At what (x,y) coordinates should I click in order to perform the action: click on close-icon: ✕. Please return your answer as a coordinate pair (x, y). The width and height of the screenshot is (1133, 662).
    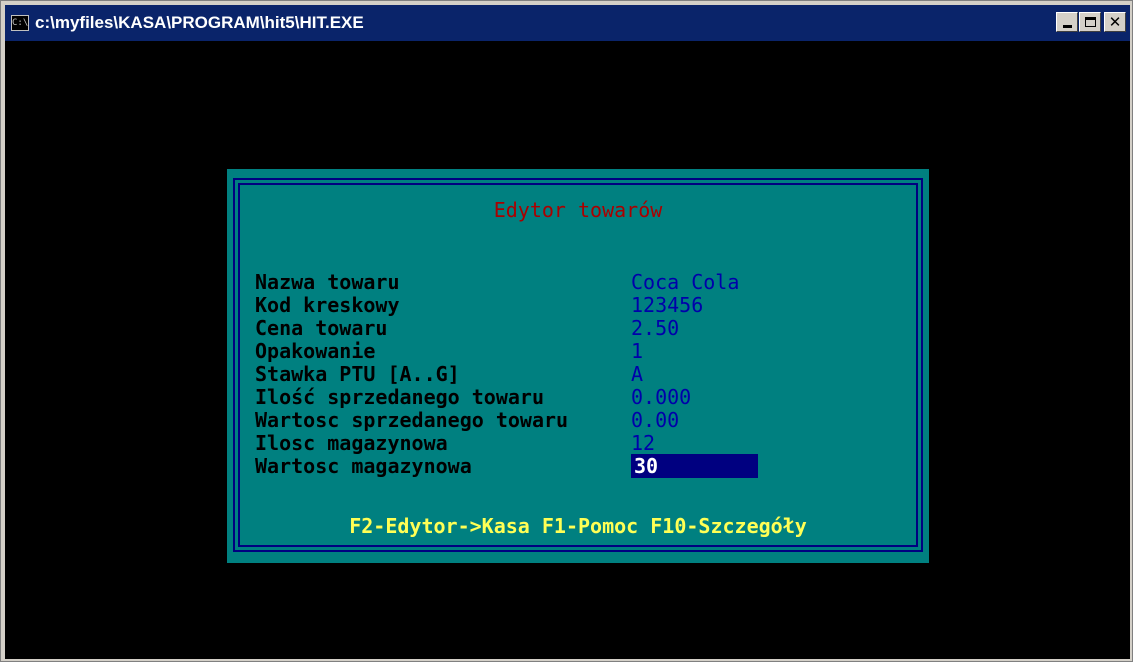
    Looking at the image, I should click on (1115, 21).